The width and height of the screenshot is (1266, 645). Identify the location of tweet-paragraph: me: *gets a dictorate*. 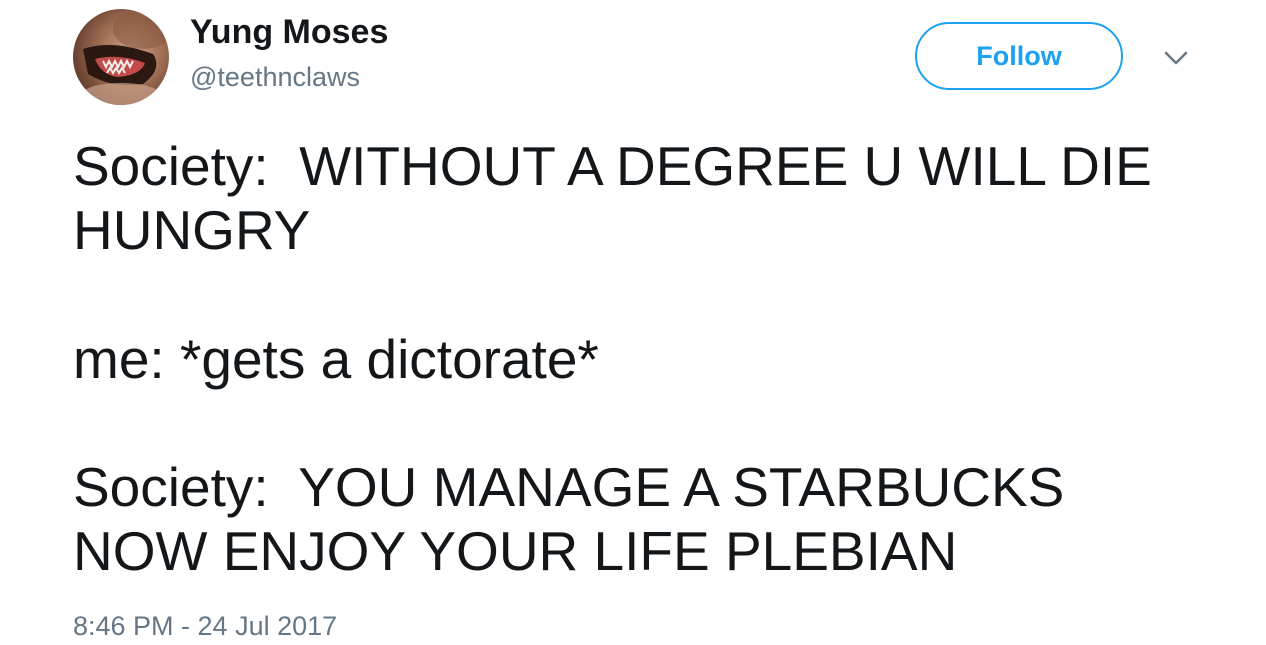
(336, 359).